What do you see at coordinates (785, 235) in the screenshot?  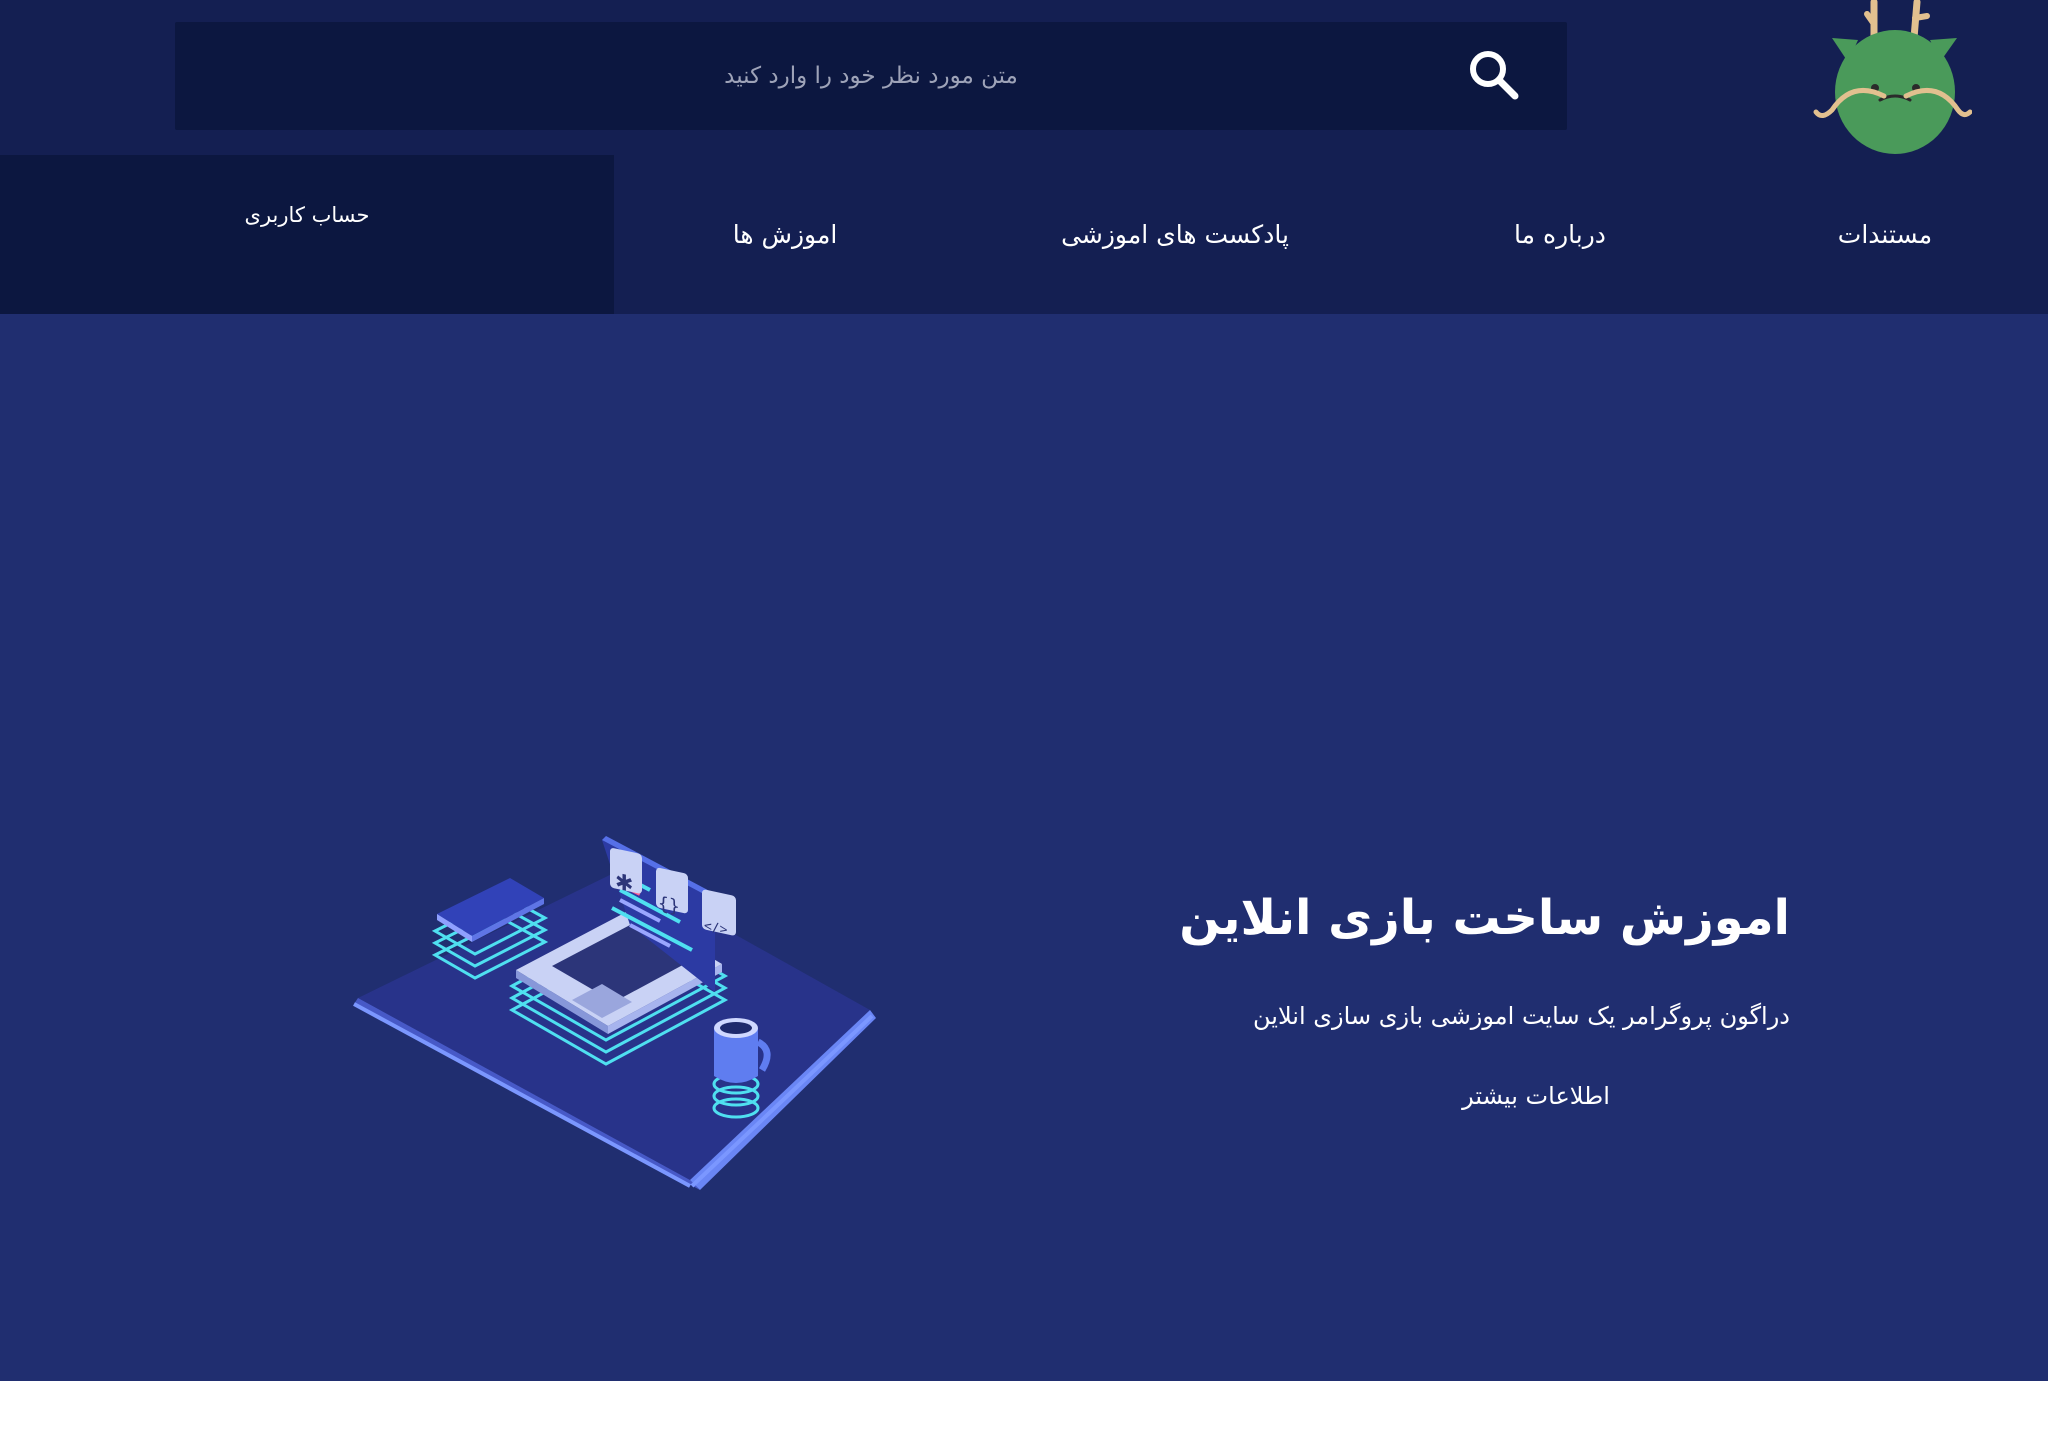 I see `nav-item-tutorials: اموزش ها` at bounding box center [785, 235].